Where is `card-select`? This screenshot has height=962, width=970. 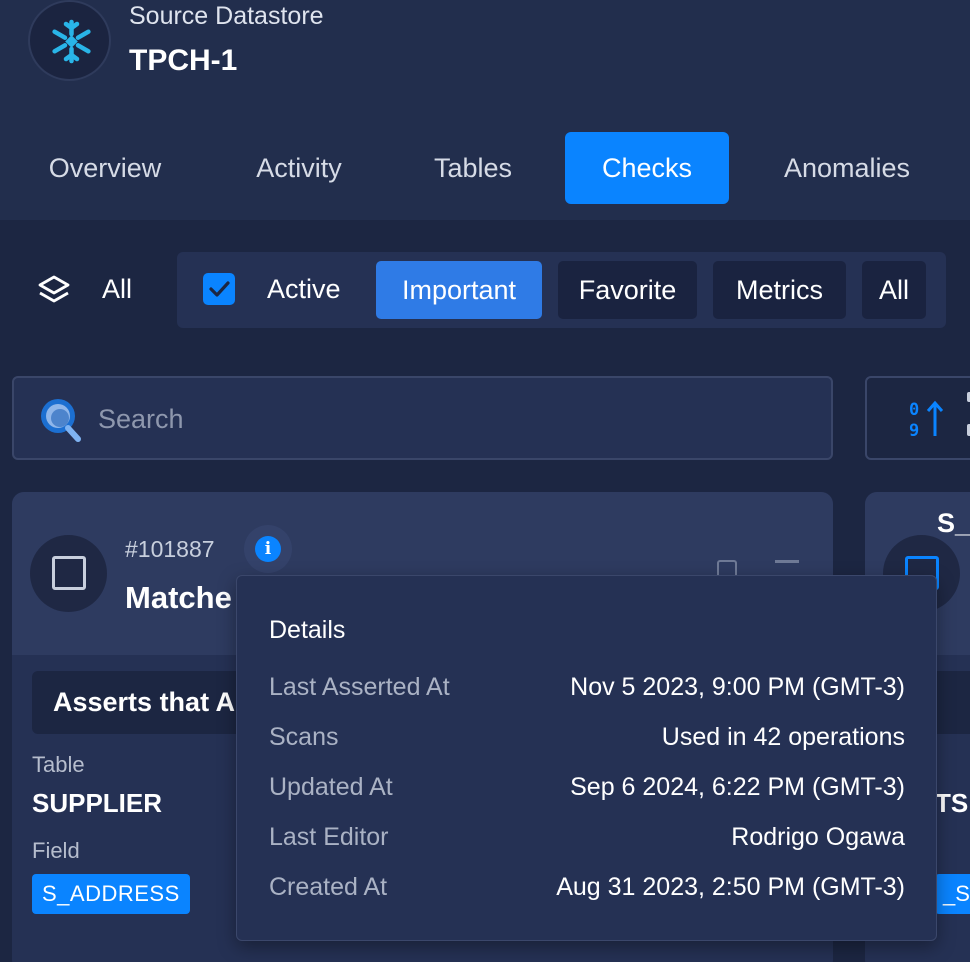
card-select is located at coordinates (68, 573).